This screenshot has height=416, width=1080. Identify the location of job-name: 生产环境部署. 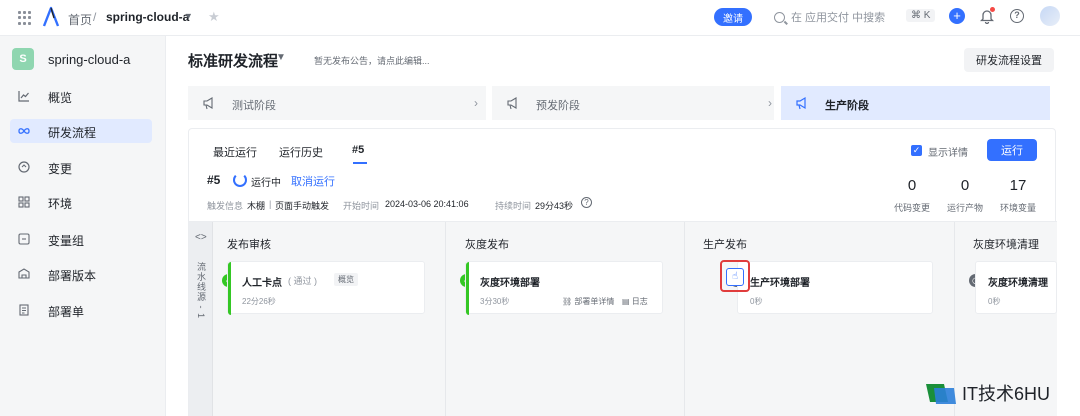
(780, 283).